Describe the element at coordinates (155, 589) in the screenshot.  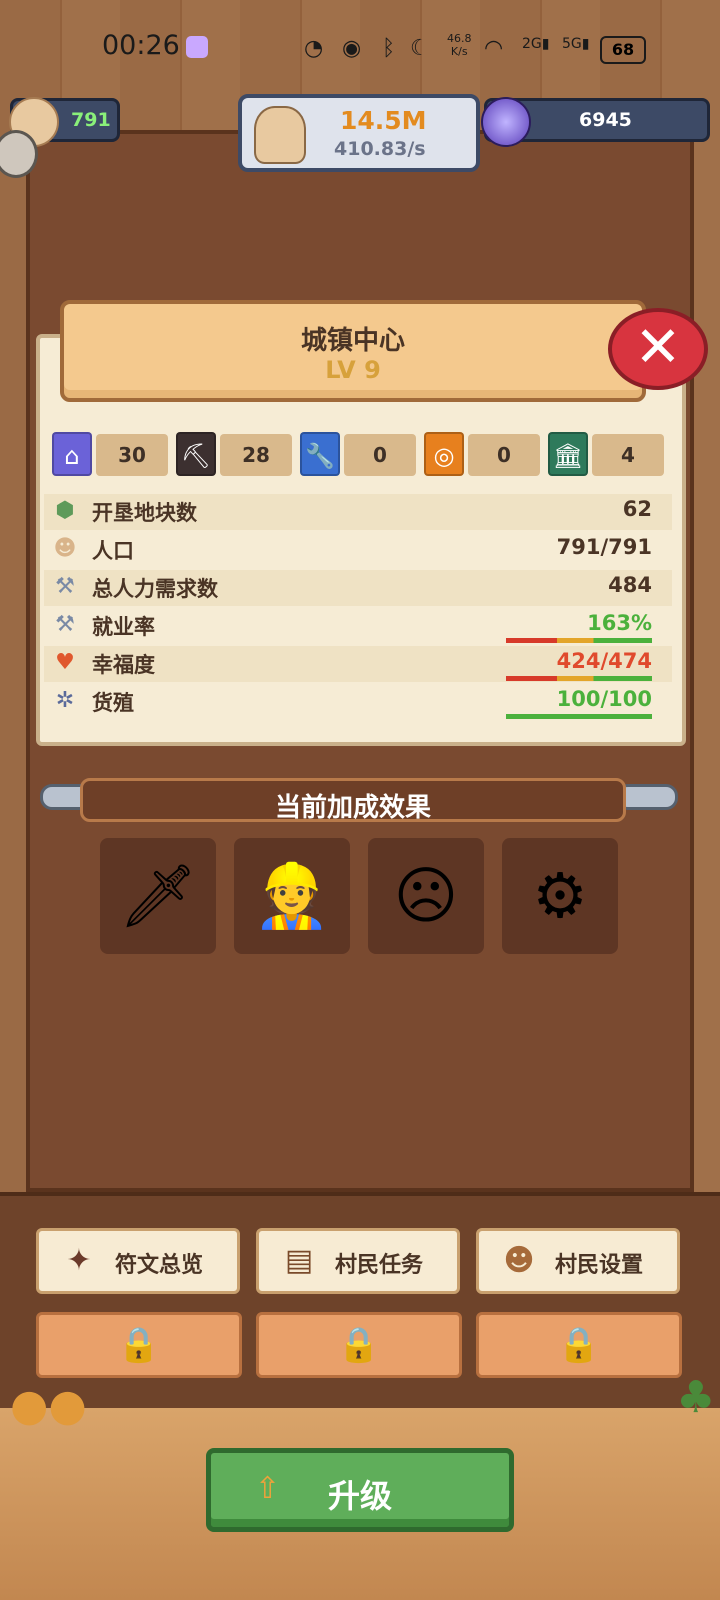
I see `stat-label: 总人力需求数` at that location.